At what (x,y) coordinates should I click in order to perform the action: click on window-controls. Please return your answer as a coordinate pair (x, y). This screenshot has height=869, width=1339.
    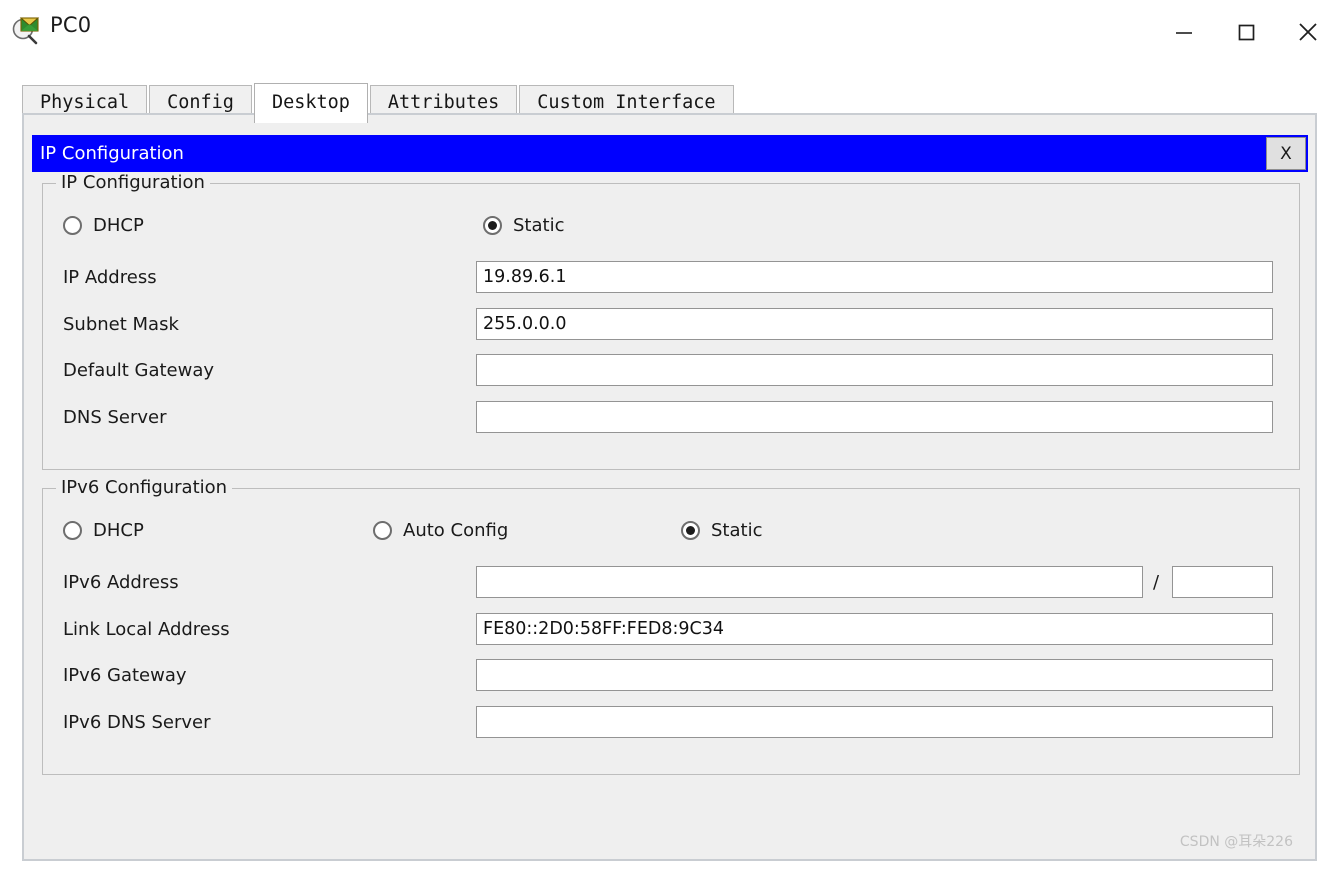
    Looking at the image, I should click on (1246, 32).